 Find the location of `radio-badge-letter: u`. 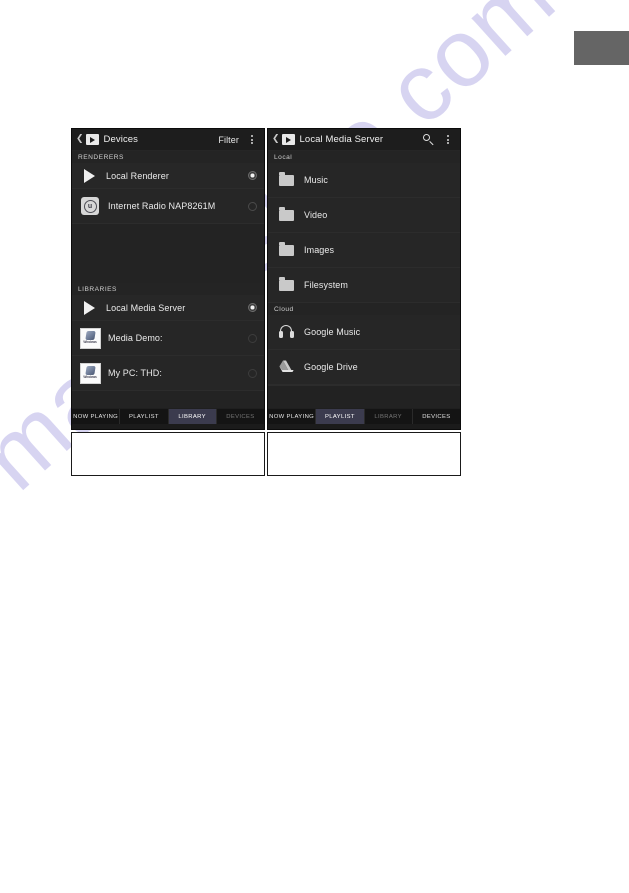

radio-badge-letter: u is located at coordinates (90, 206).